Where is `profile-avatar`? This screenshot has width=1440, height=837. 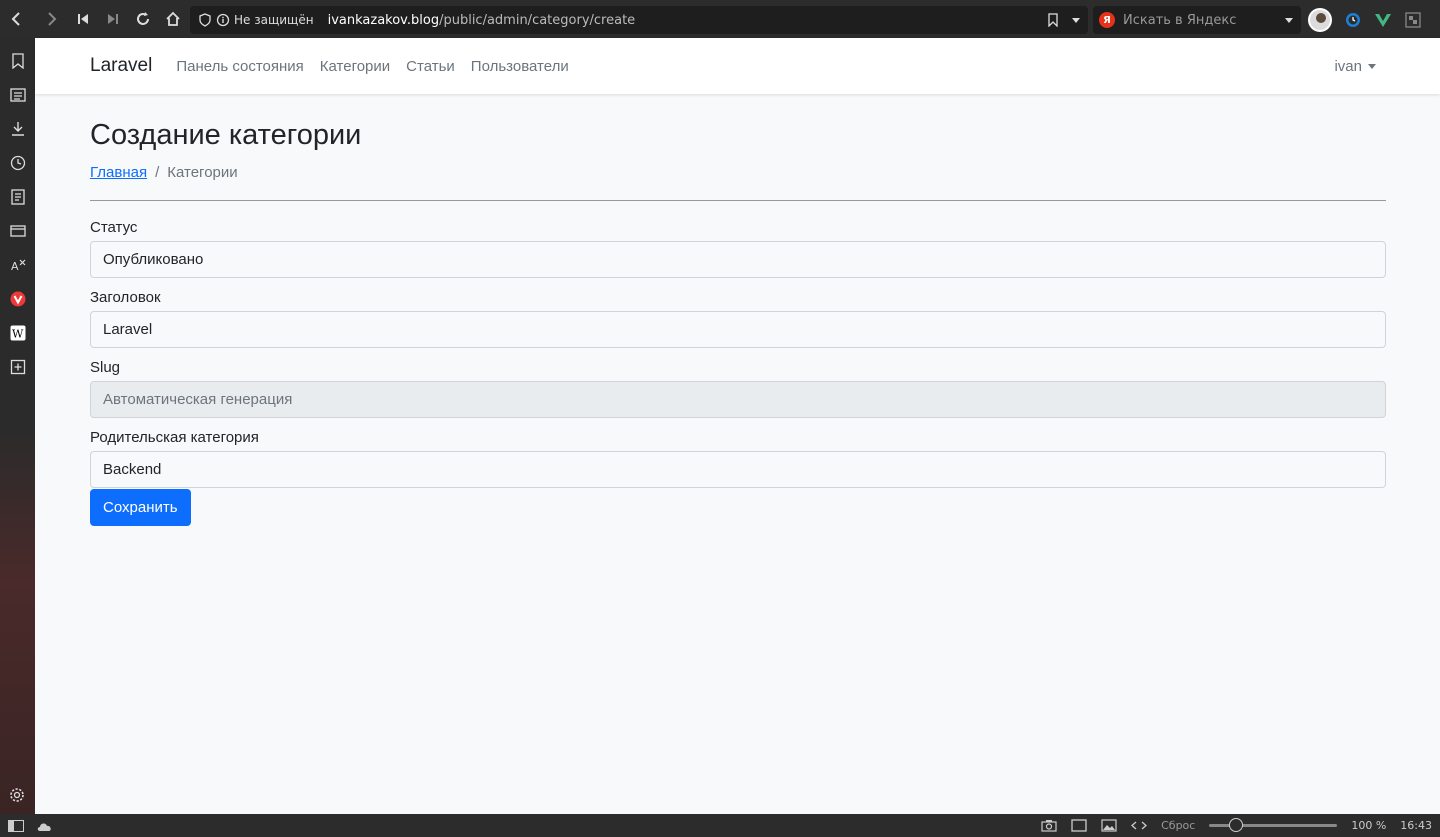 profile-avatar is located at coordinates (1320, 20).